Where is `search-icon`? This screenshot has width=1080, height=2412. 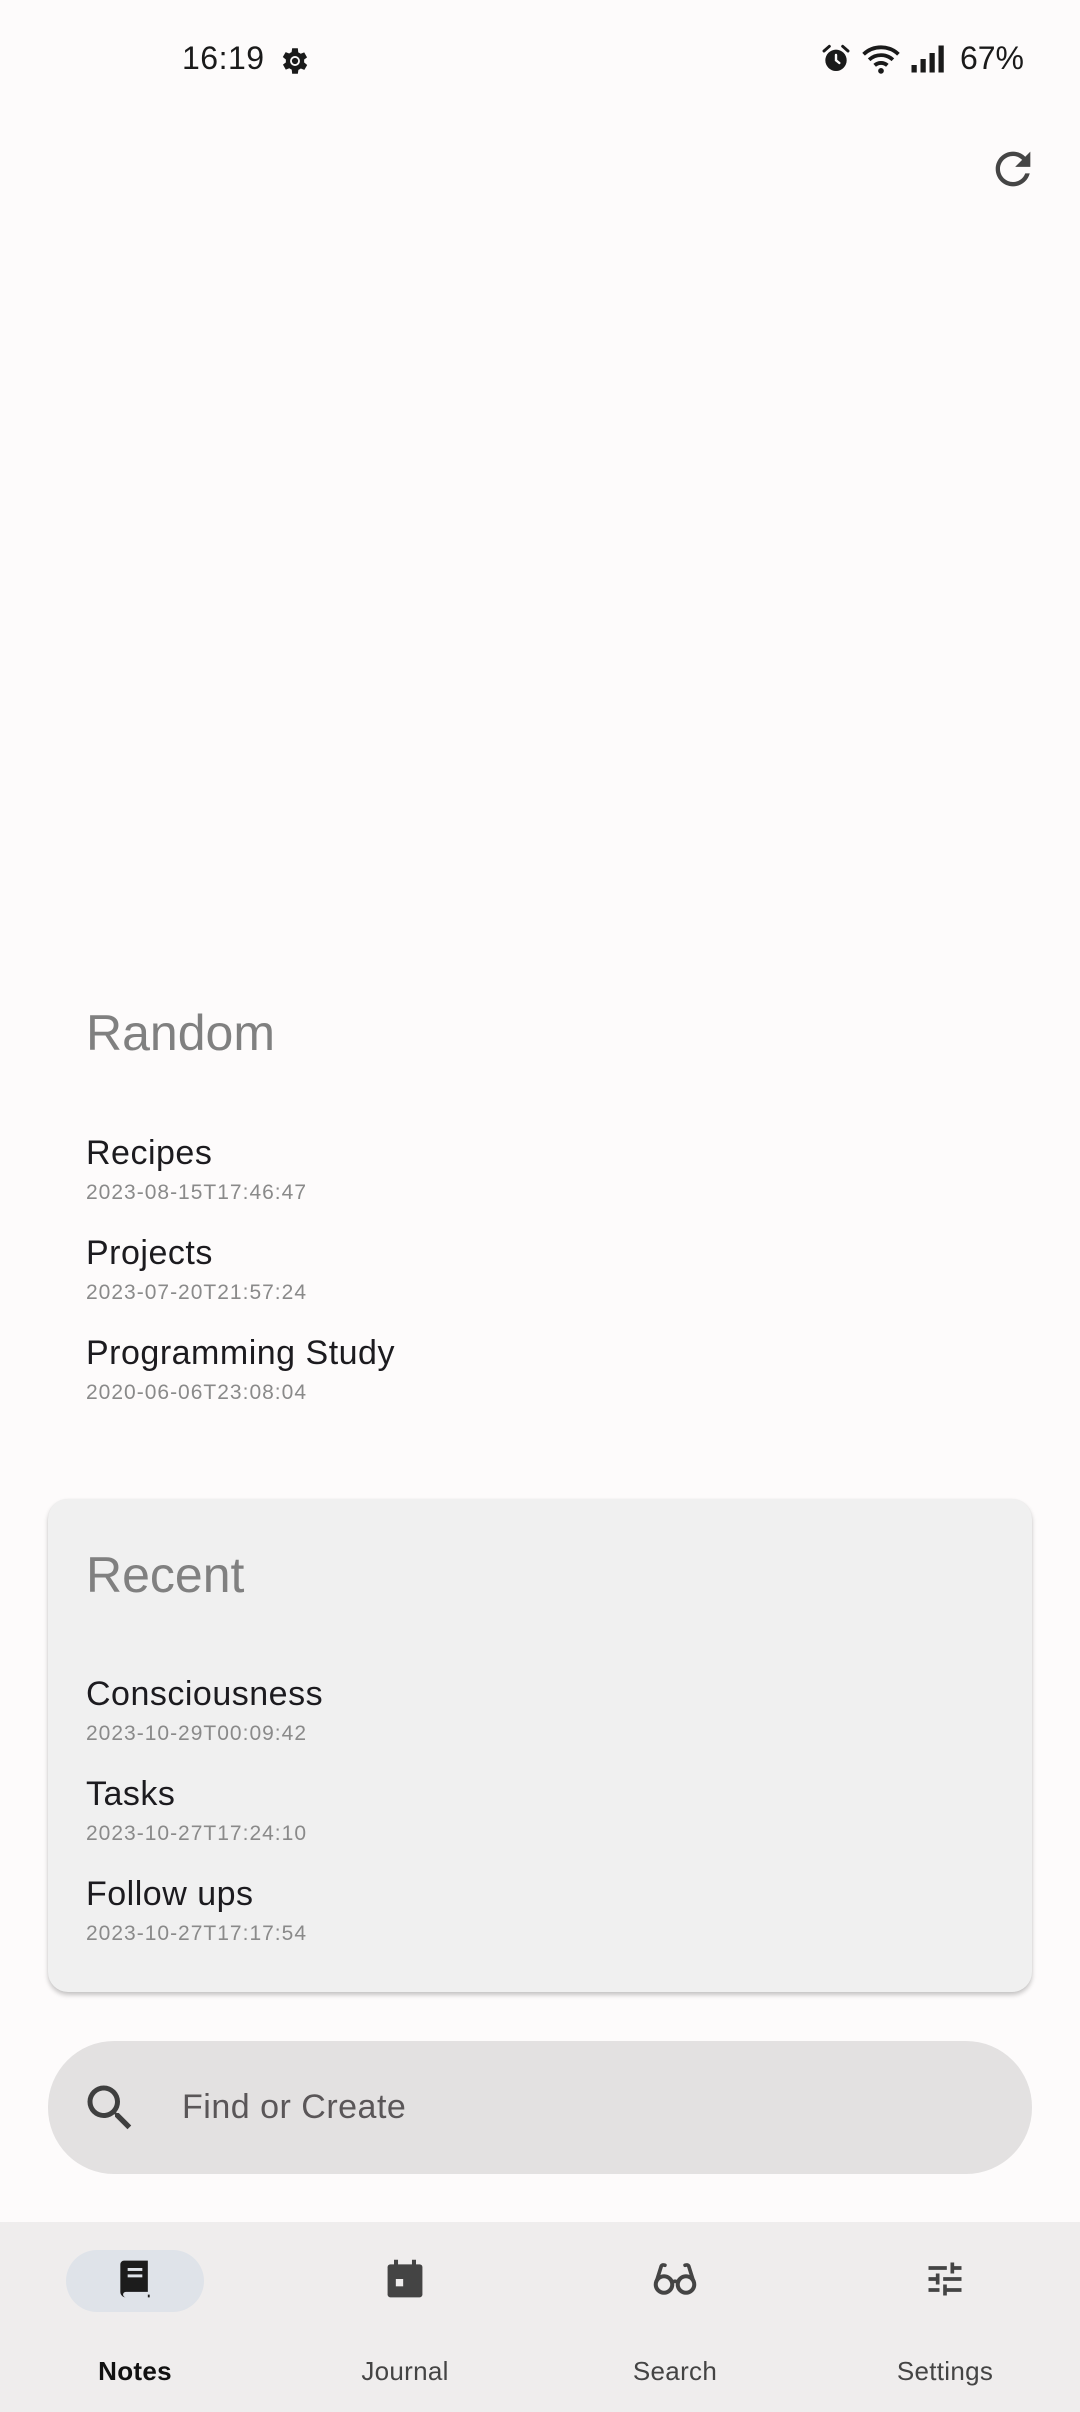
search-icon is located at coordinates (110, 2108).